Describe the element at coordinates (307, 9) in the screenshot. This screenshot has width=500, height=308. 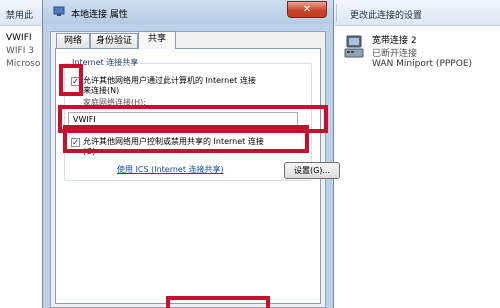
I see `close-button: ✕` at that location.